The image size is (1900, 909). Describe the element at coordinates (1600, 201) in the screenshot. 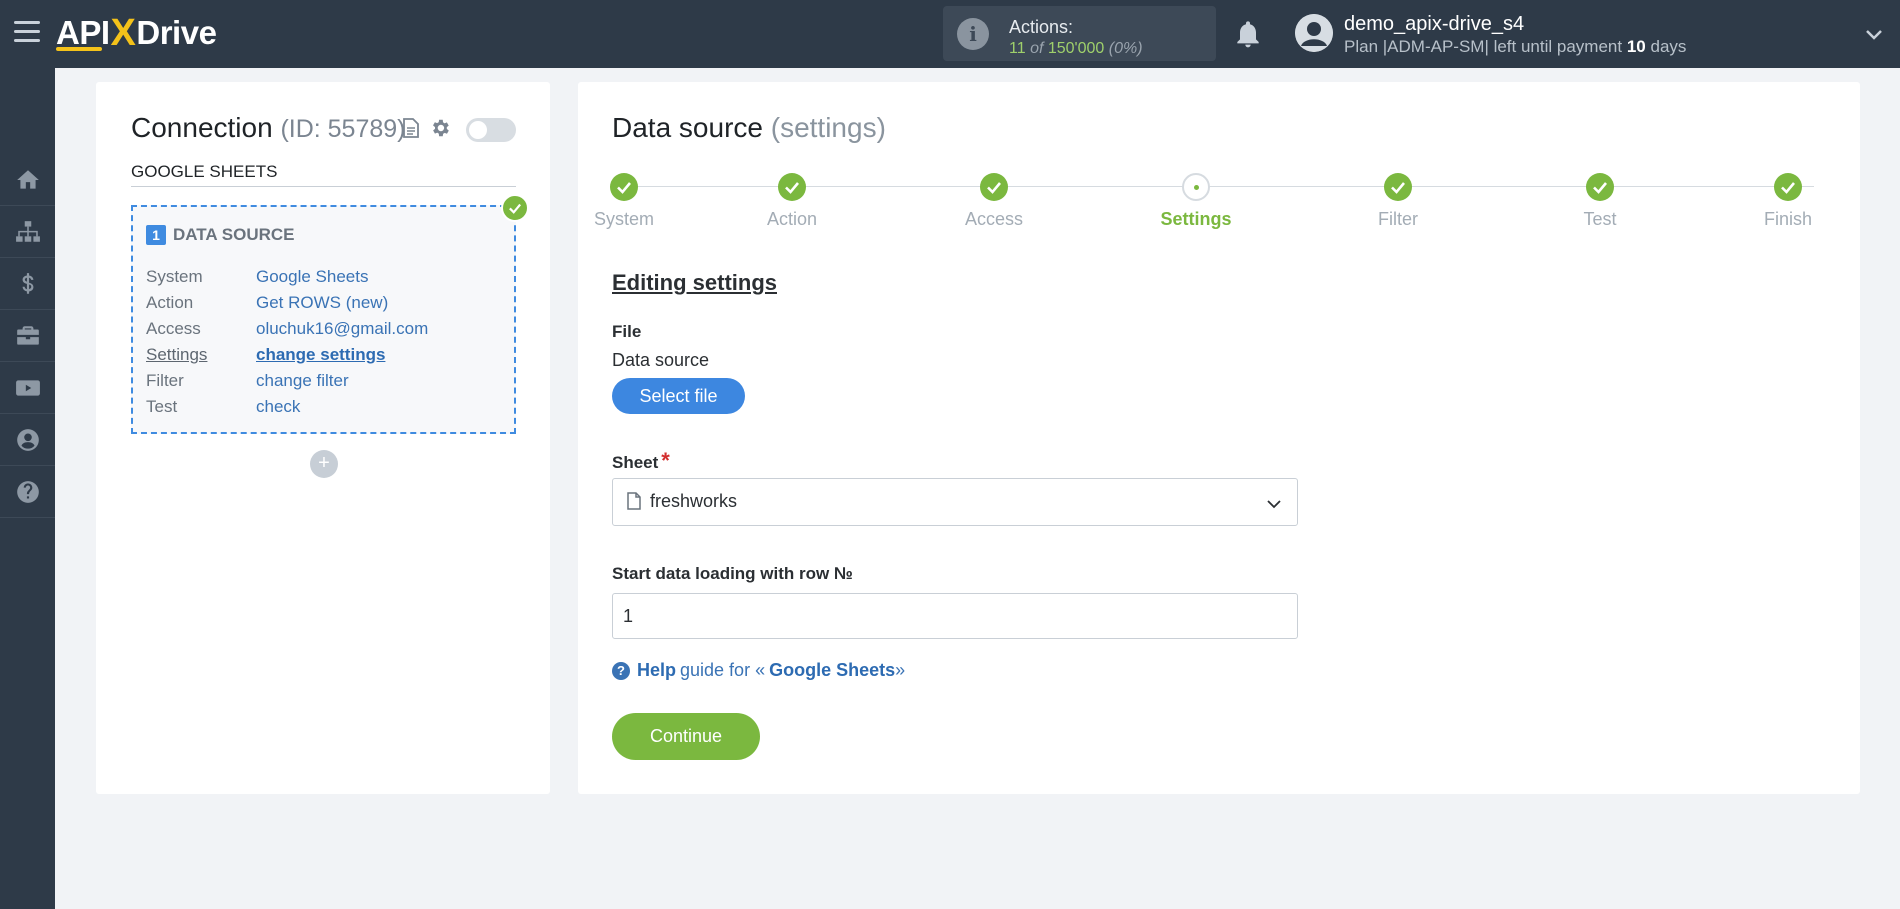

I see `step-test: Test` at that location.